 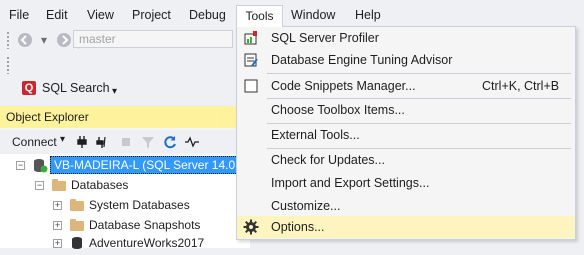 I want to click on connect-button: Connect, so click(x=34, y=142).